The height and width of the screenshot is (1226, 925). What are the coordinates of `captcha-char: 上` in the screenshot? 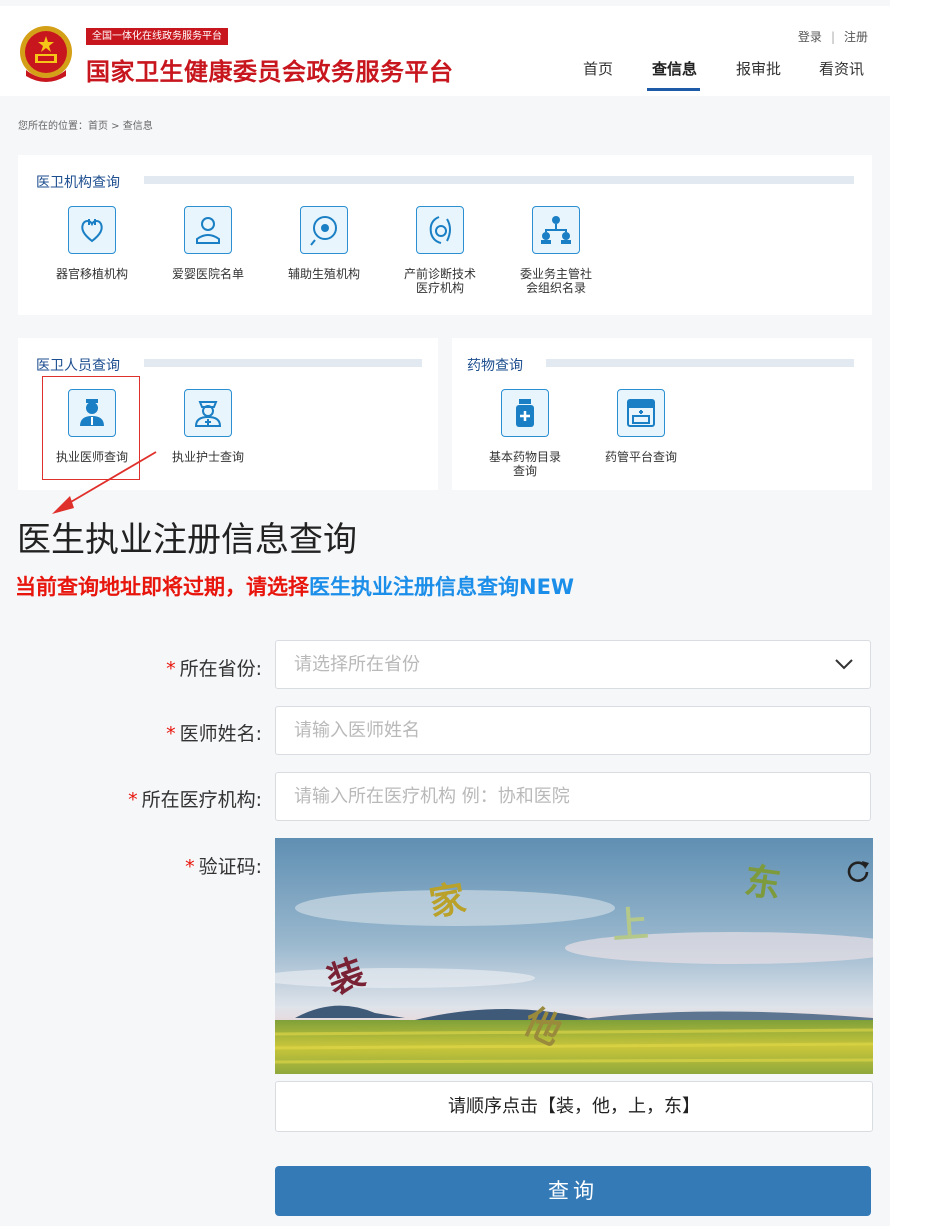 It's located at (630, 922).